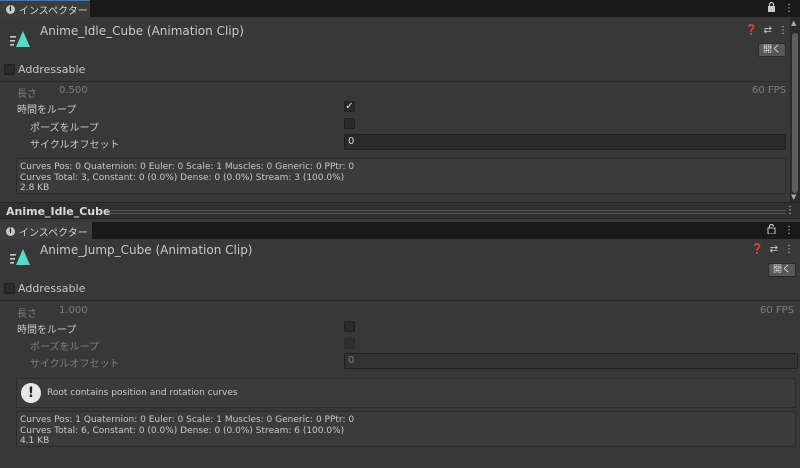  What do you see at coordinates (142, 31) in the screenshot?
I see `clip-title: Anime_Idle_Cube (Animation Clip)` at bounding box center [142, 31].